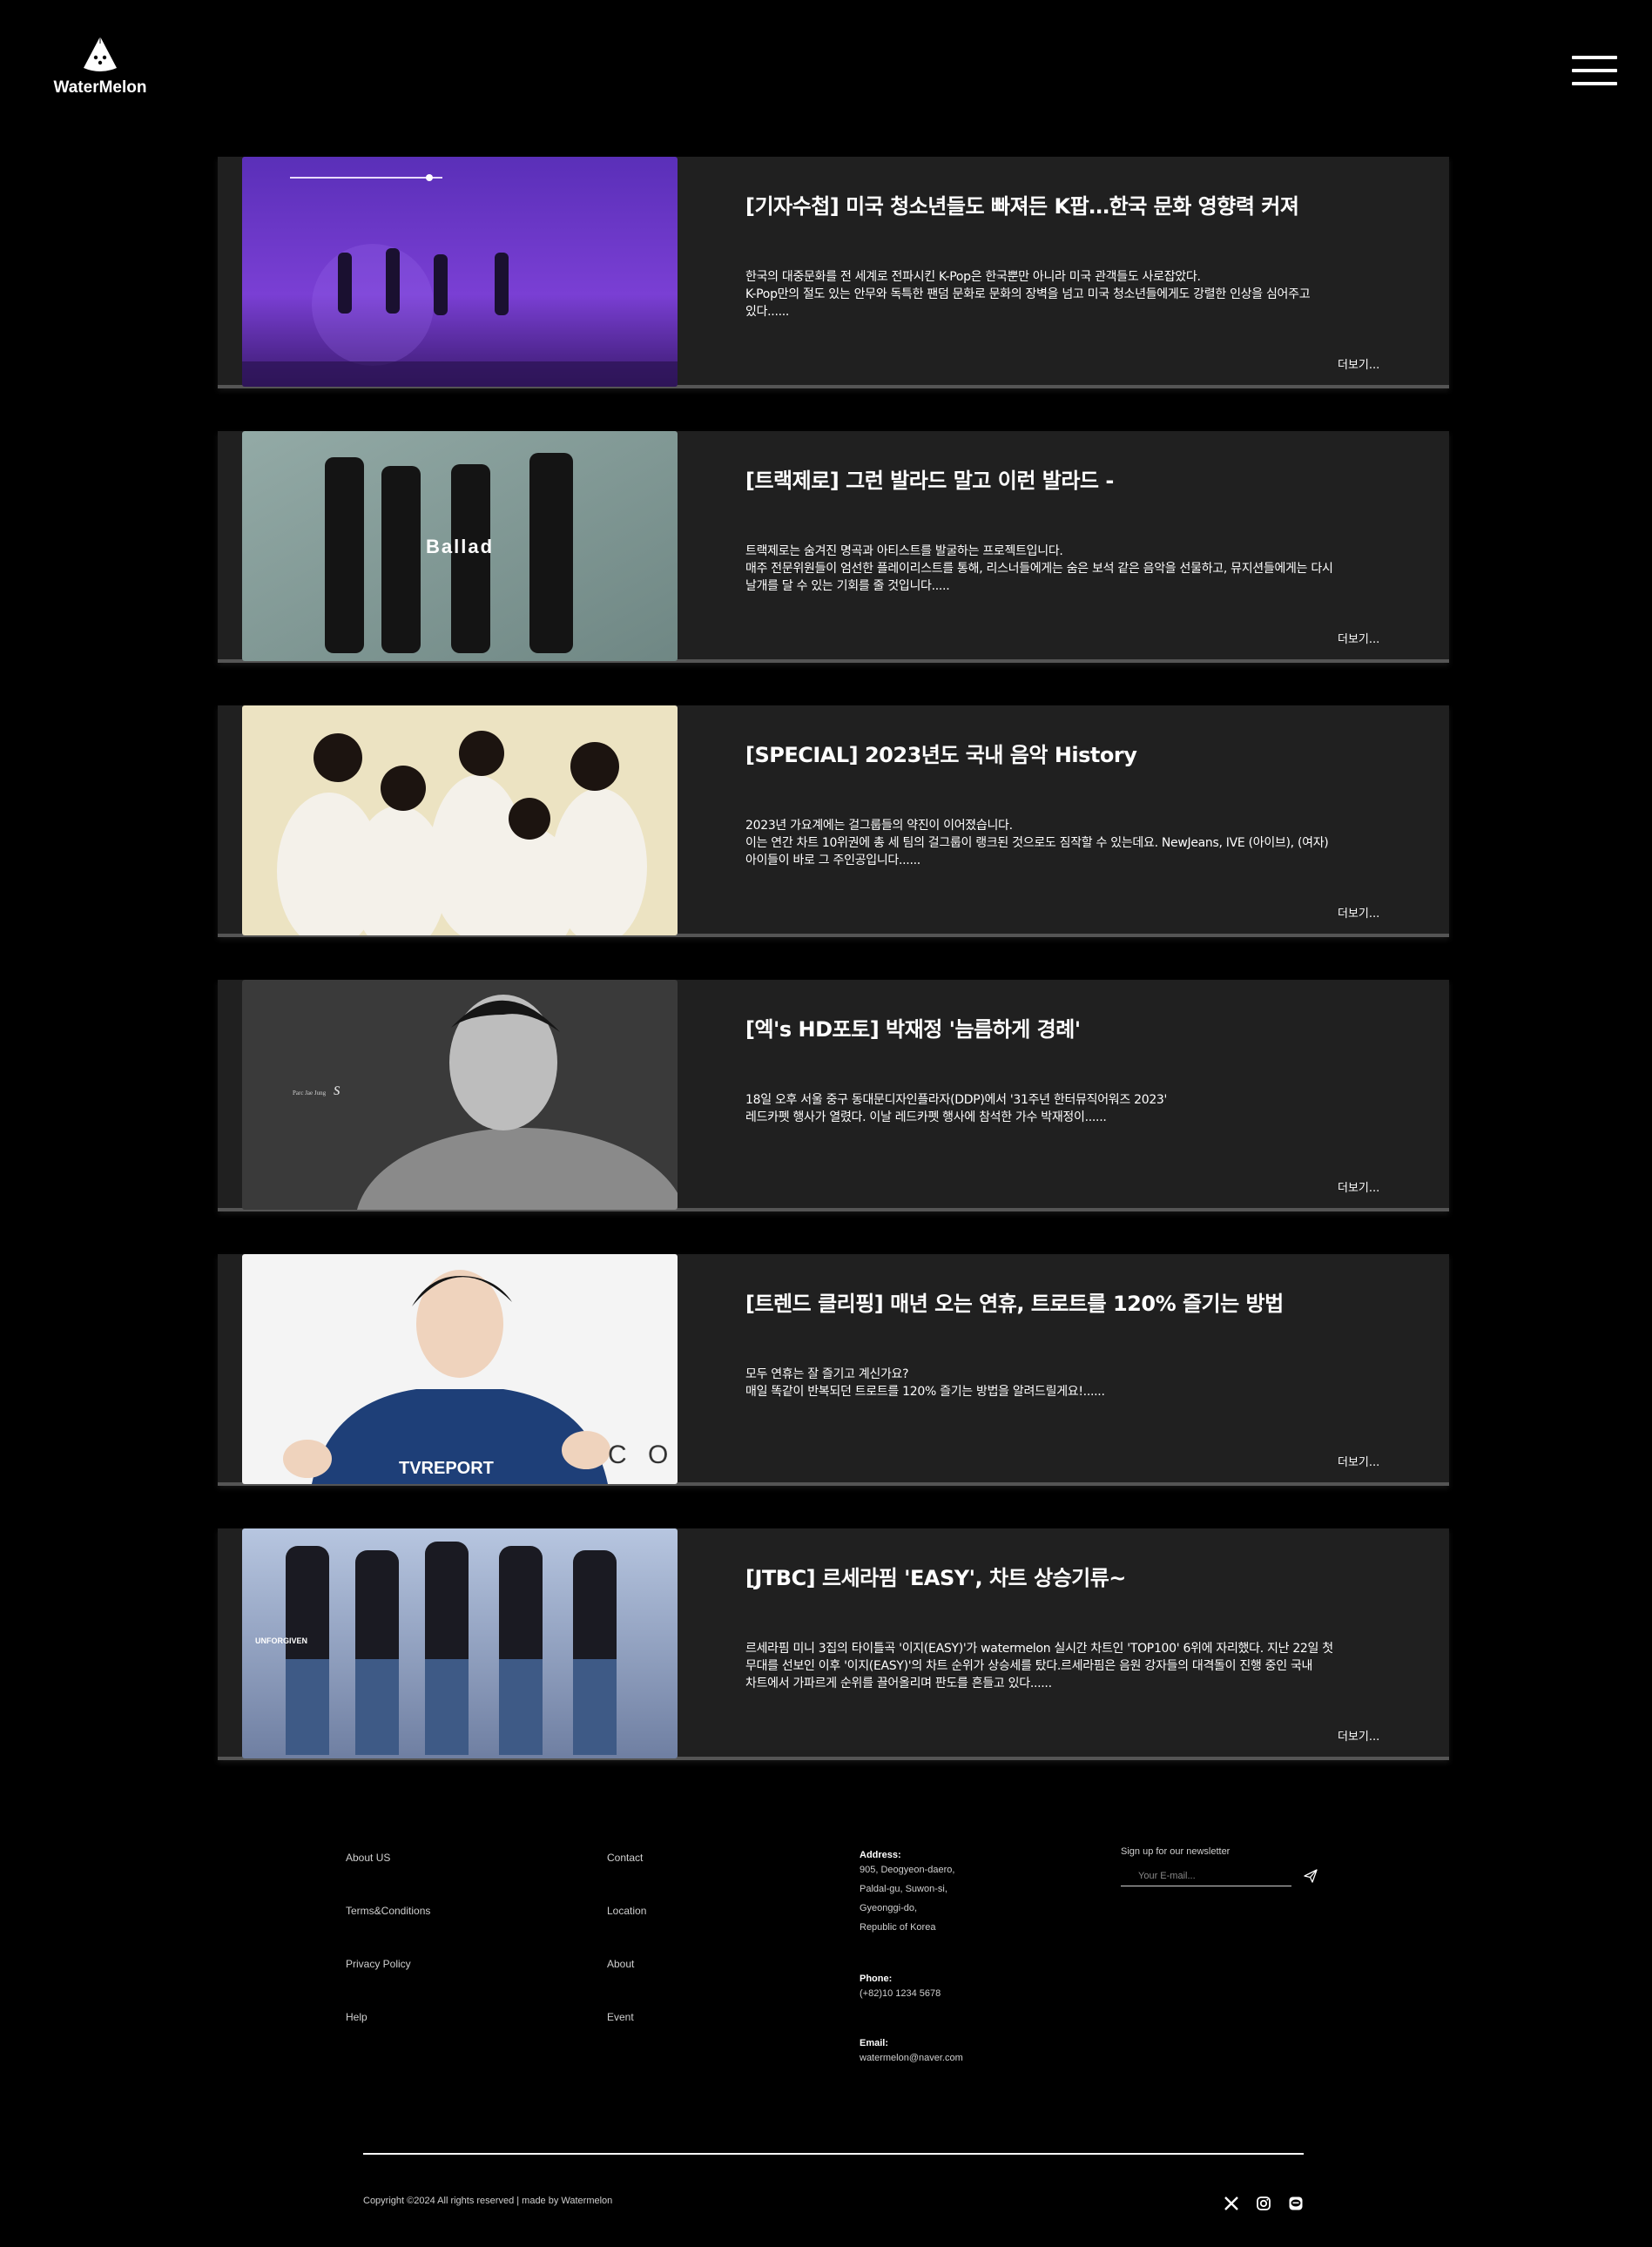 The width and height of the screenshot is (1652, 2247). What do you see at coordinates (1296, 2203) in the screenshot?
I see `line-icon` at bounding box center [1296, 2203].